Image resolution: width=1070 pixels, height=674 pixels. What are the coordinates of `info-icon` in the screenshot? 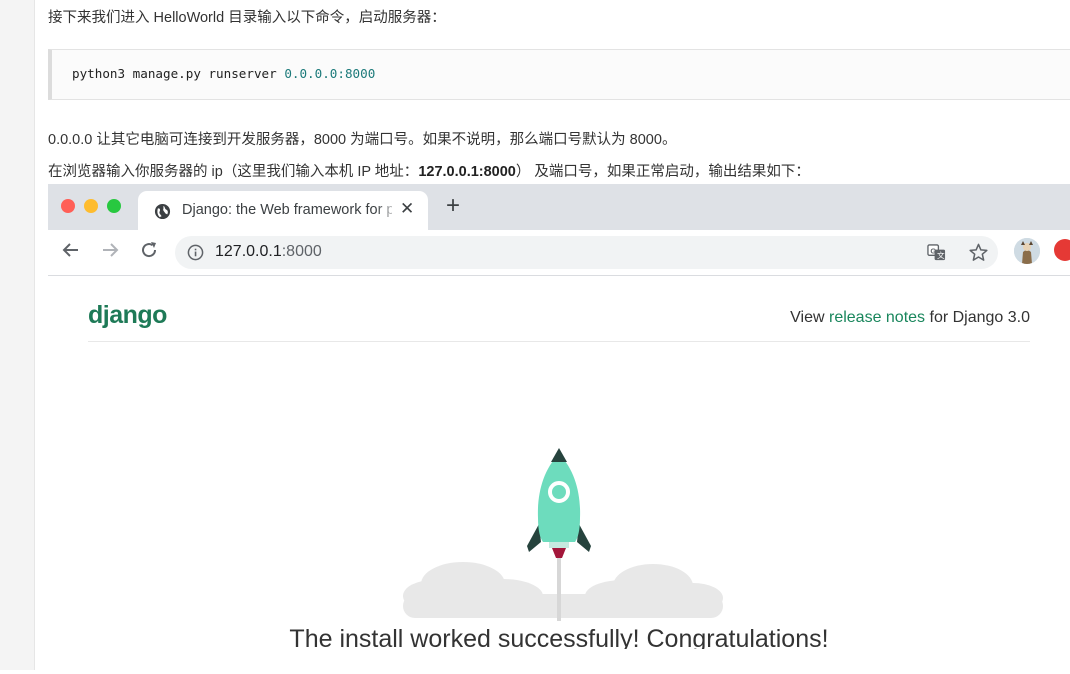 It's located at (195, 252).